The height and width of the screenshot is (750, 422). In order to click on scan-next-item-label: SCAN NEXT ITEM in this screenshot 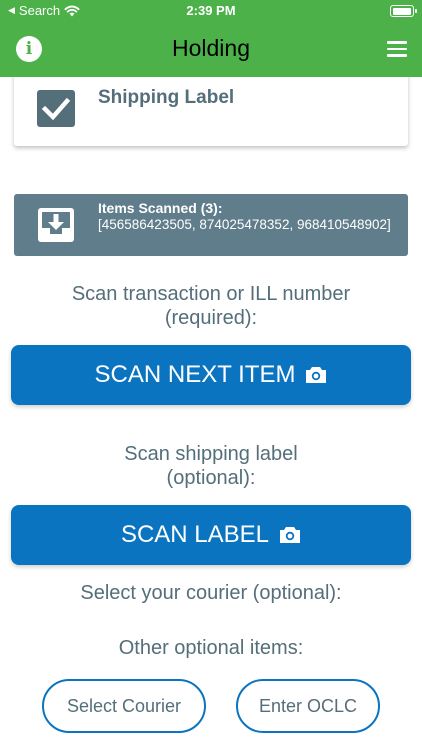, I will do `click(195, 374)`.